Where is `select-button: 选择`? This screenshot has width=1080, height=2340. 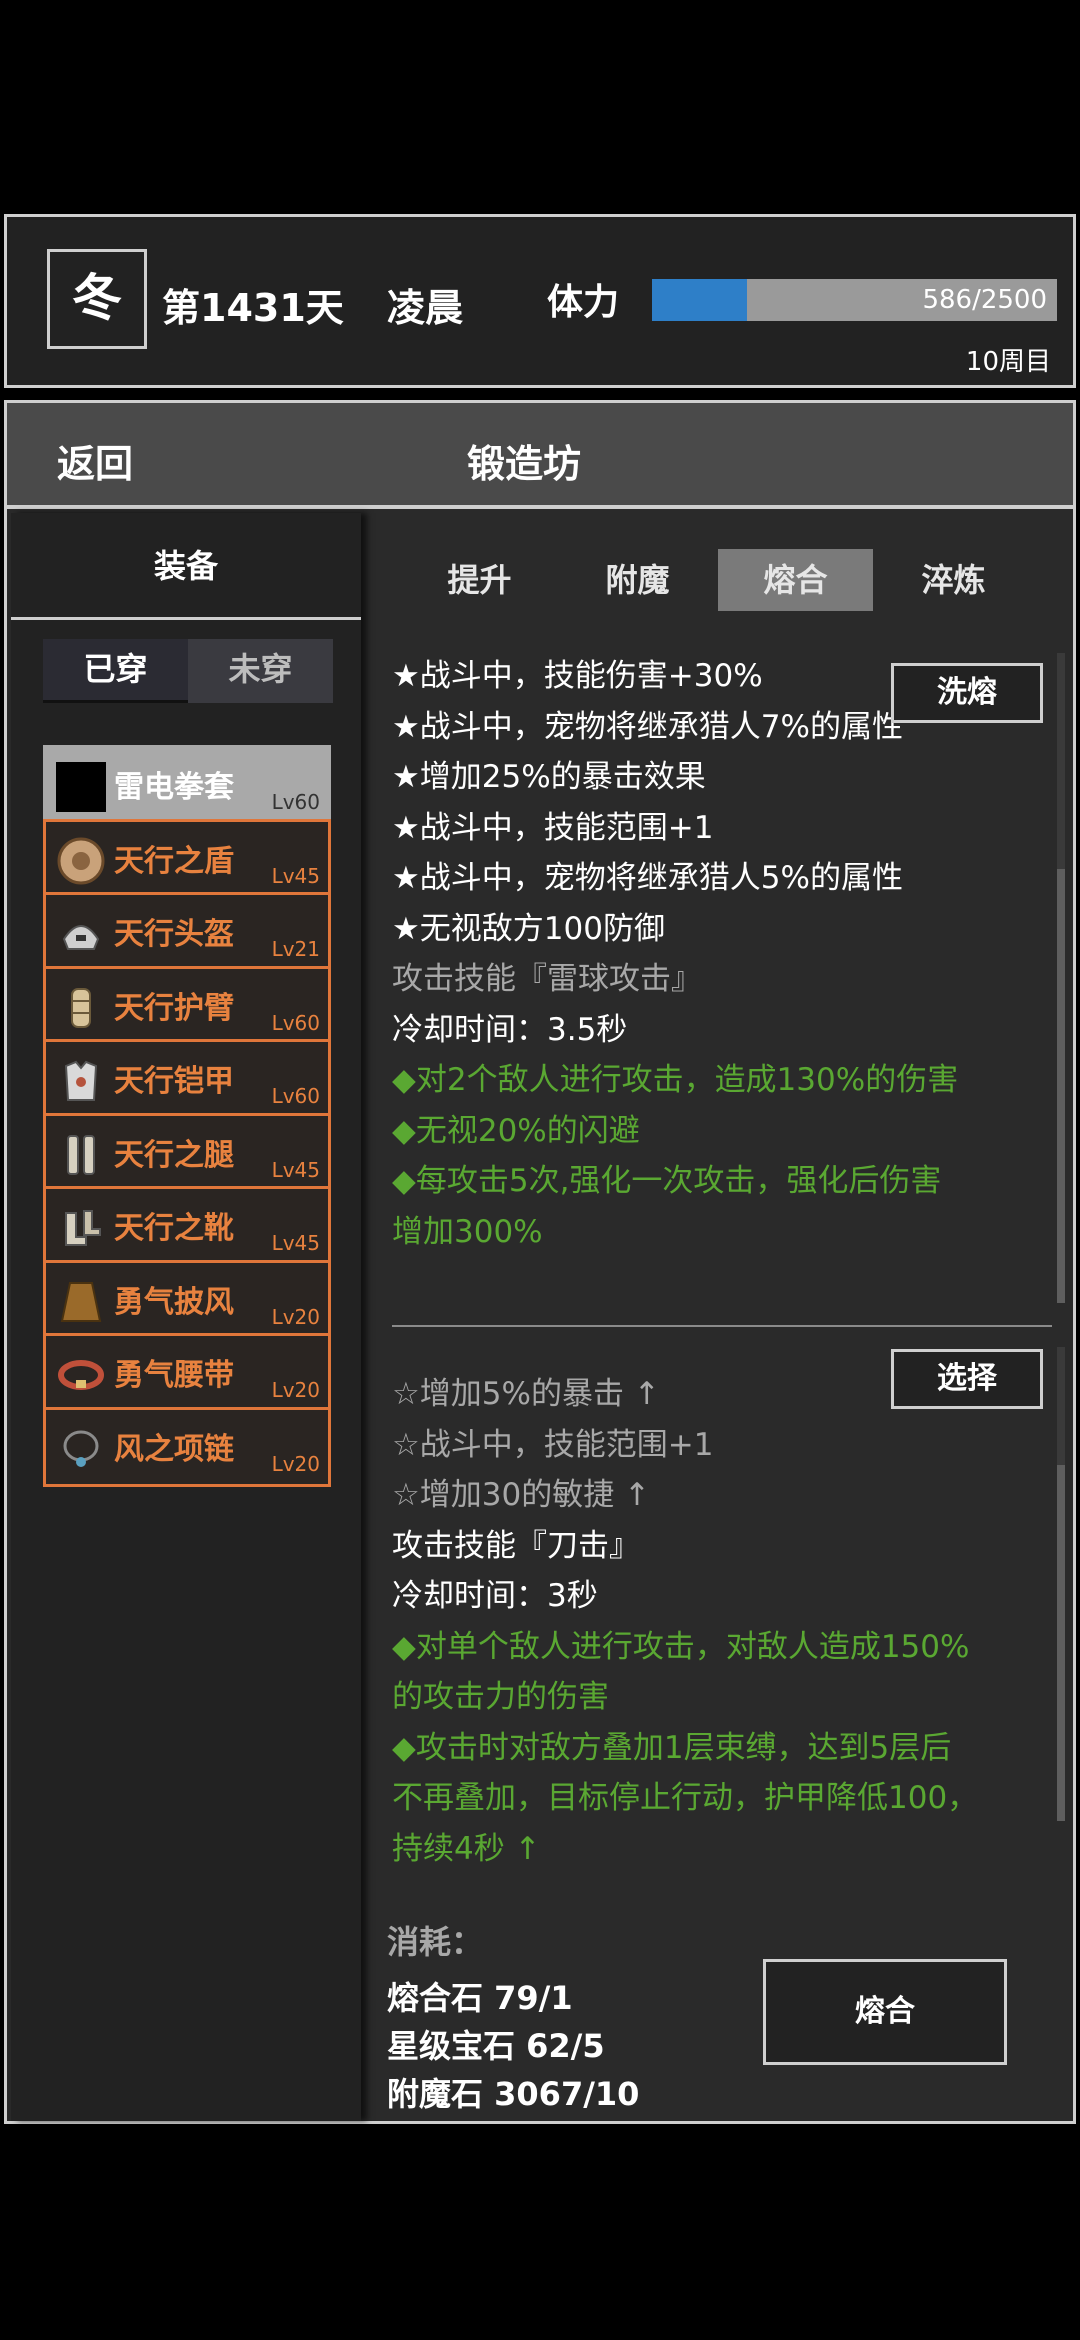
select-button: 选择 is located at coordinates (967, 1379).